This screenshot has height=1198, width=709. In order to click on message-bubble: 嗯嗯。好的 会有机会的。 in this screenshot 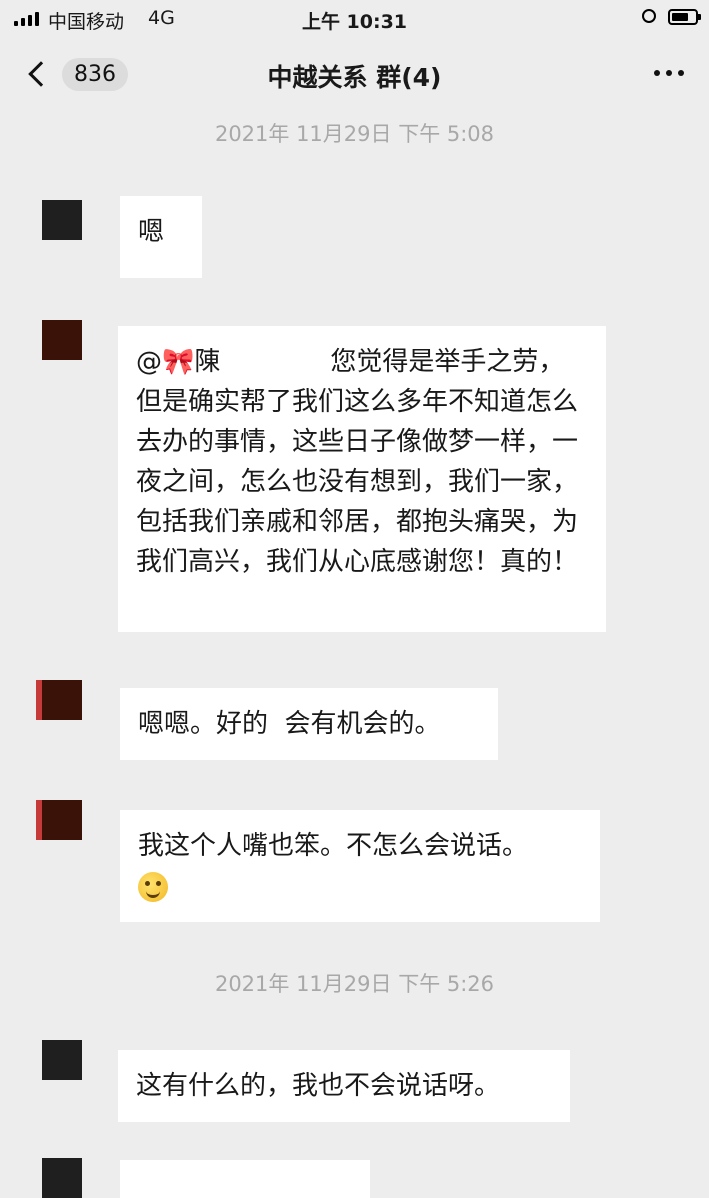, I will do `click(309, 724)`.